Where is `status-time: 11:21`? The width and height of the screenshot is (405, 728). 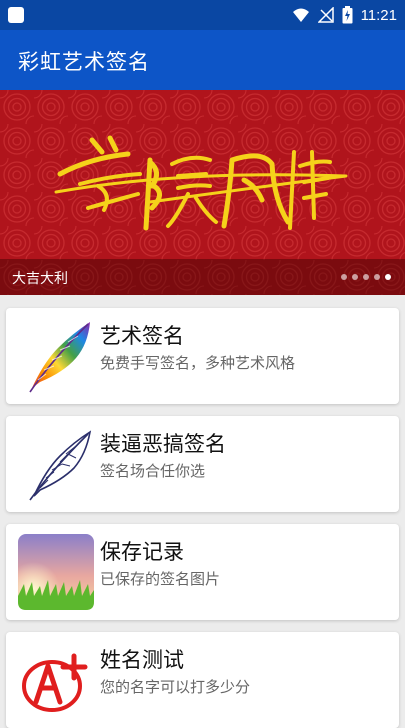 status-time: 11:21 is located at coordinates (378, 15).